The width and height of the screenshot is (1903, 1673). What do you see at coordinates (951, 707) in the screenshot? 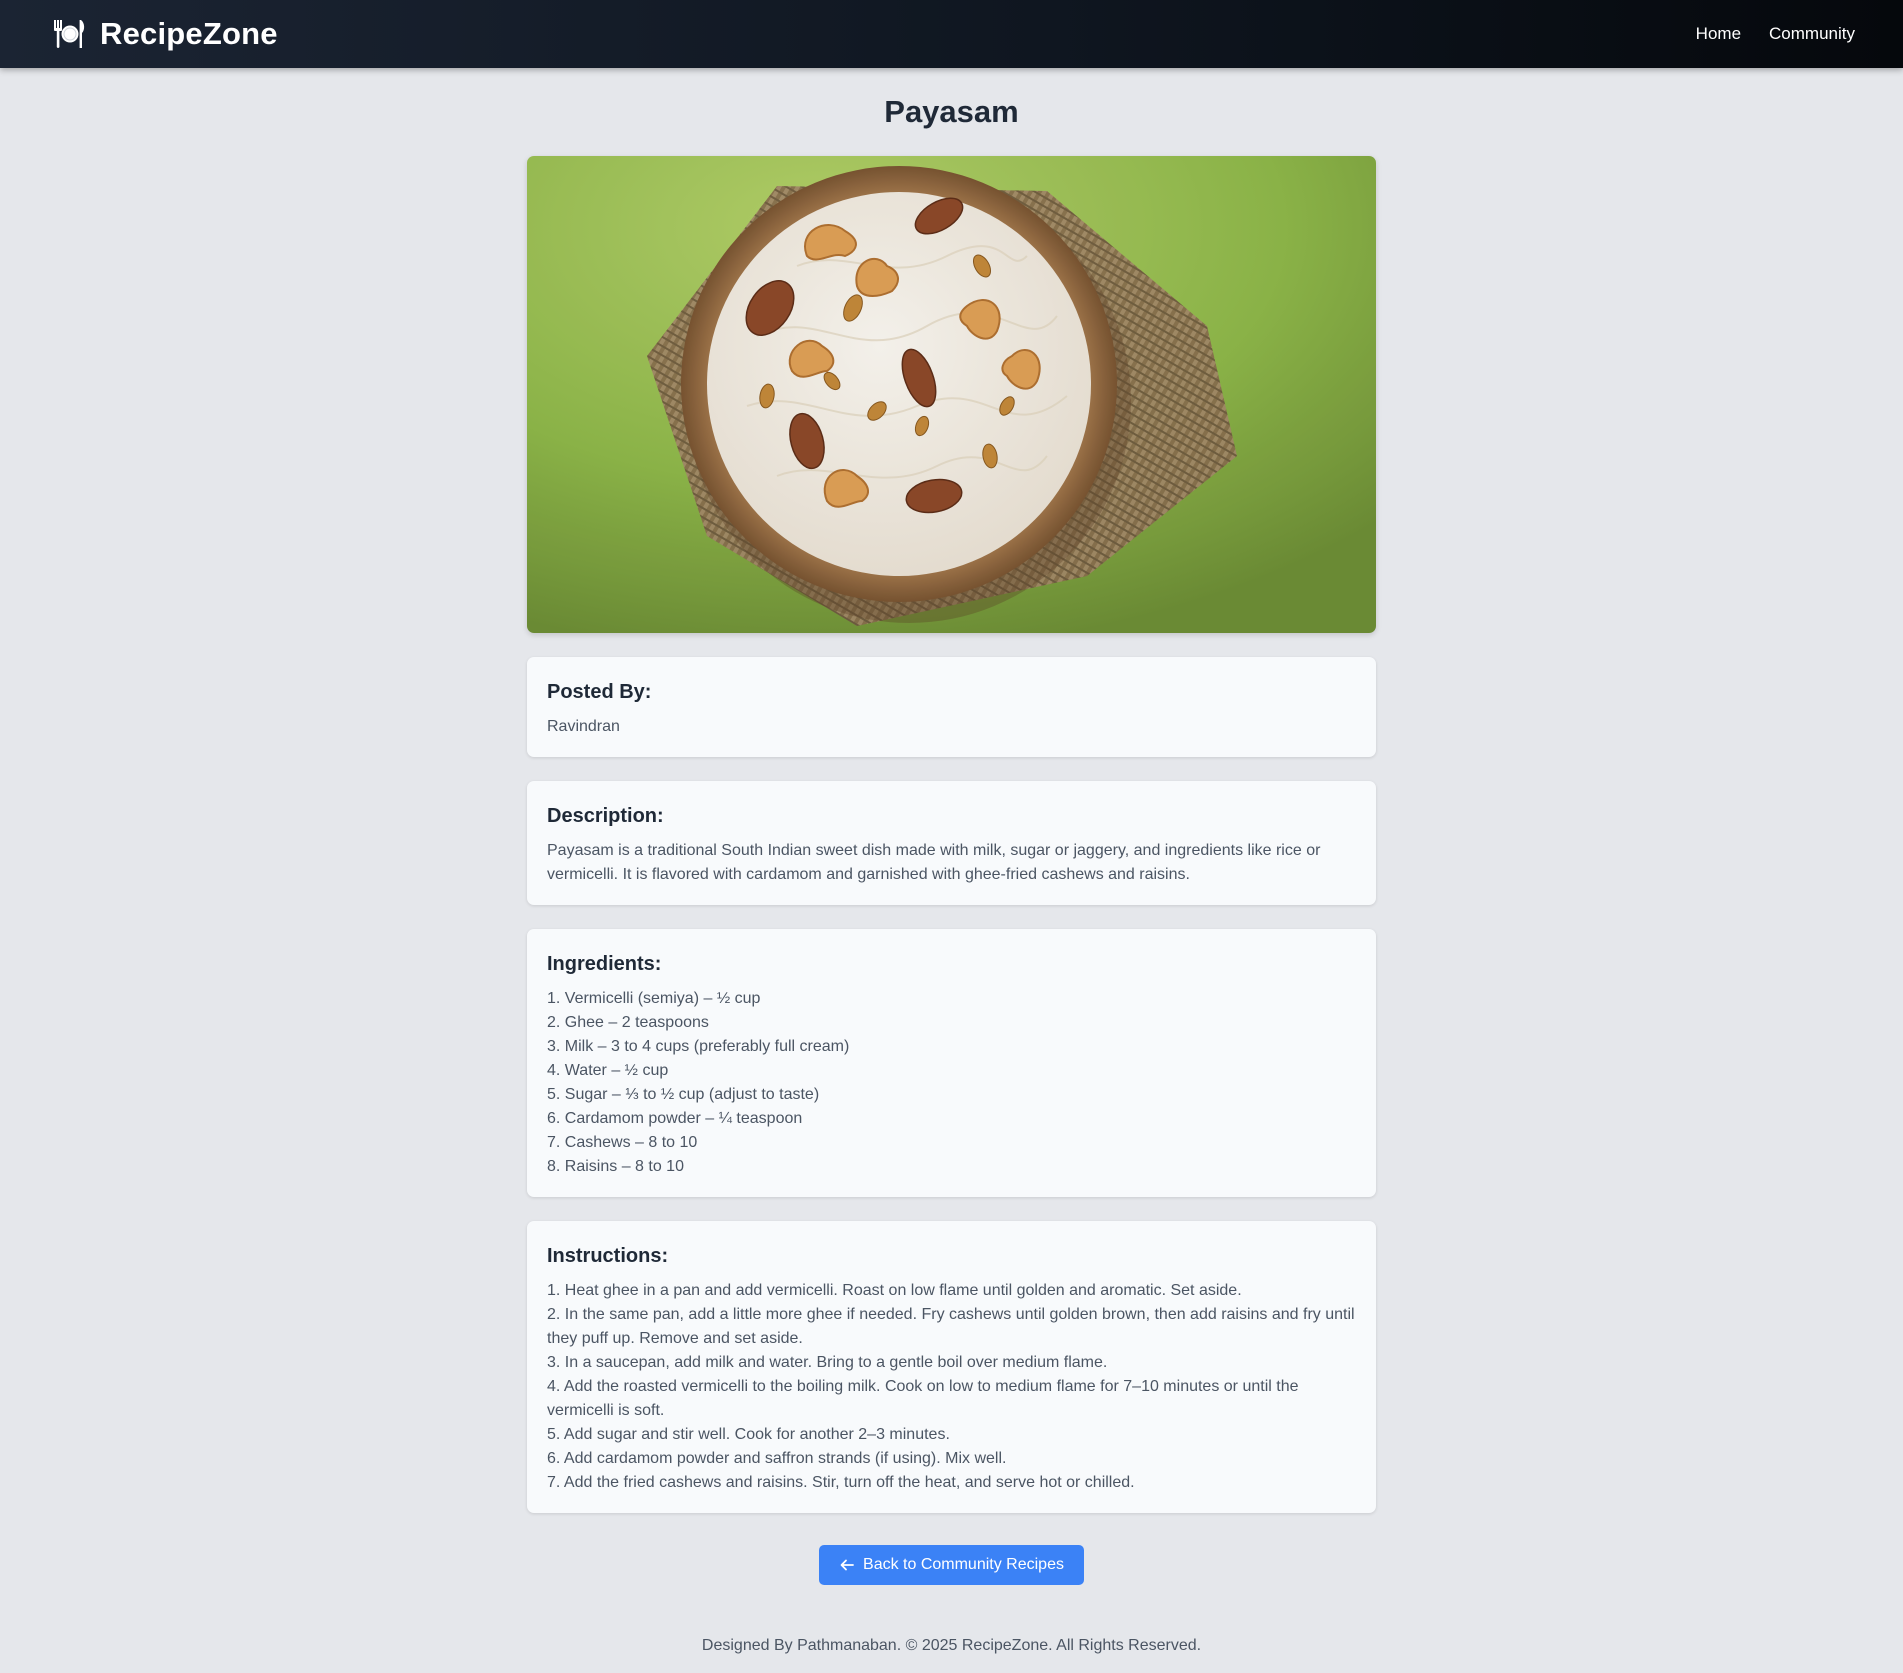
I see `posted-by-card: Posted By: Ravindran` at bounding box center [951, 707].